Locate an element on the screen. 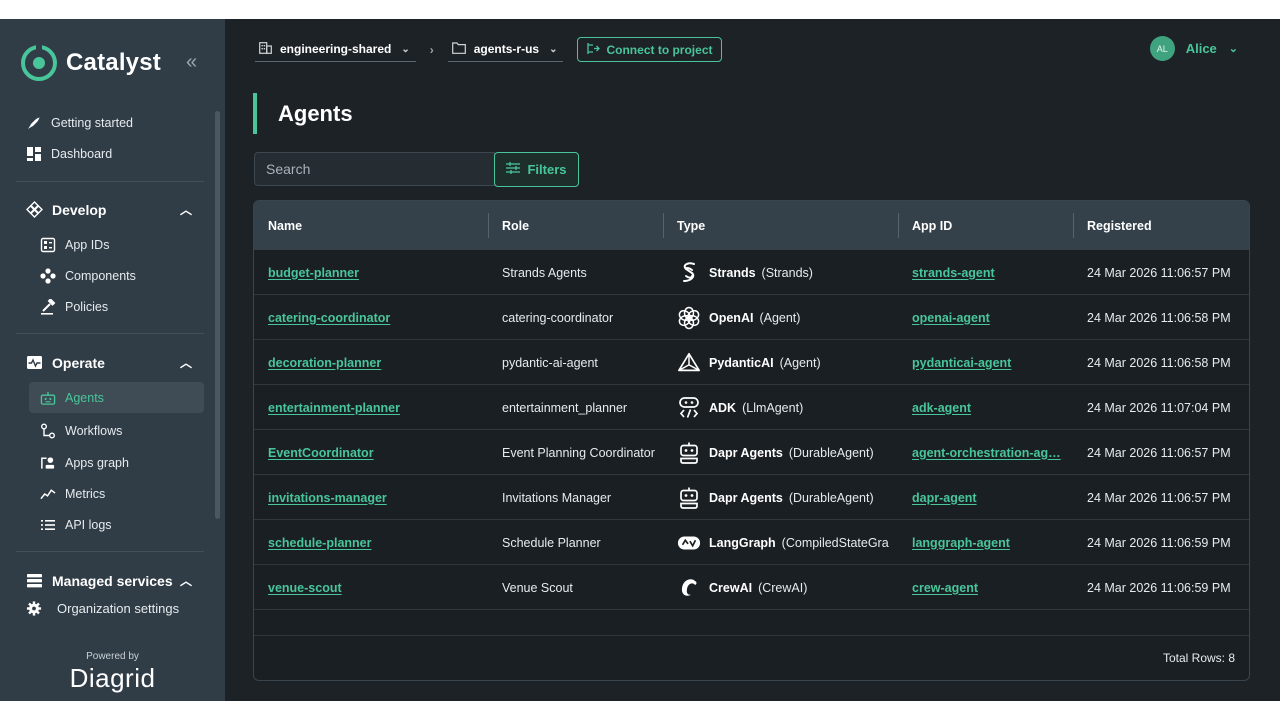 Image resolution: width=1280 pixels, height=720 pixels. column-header-registered: Registered is located at coordinates (1161, 225).